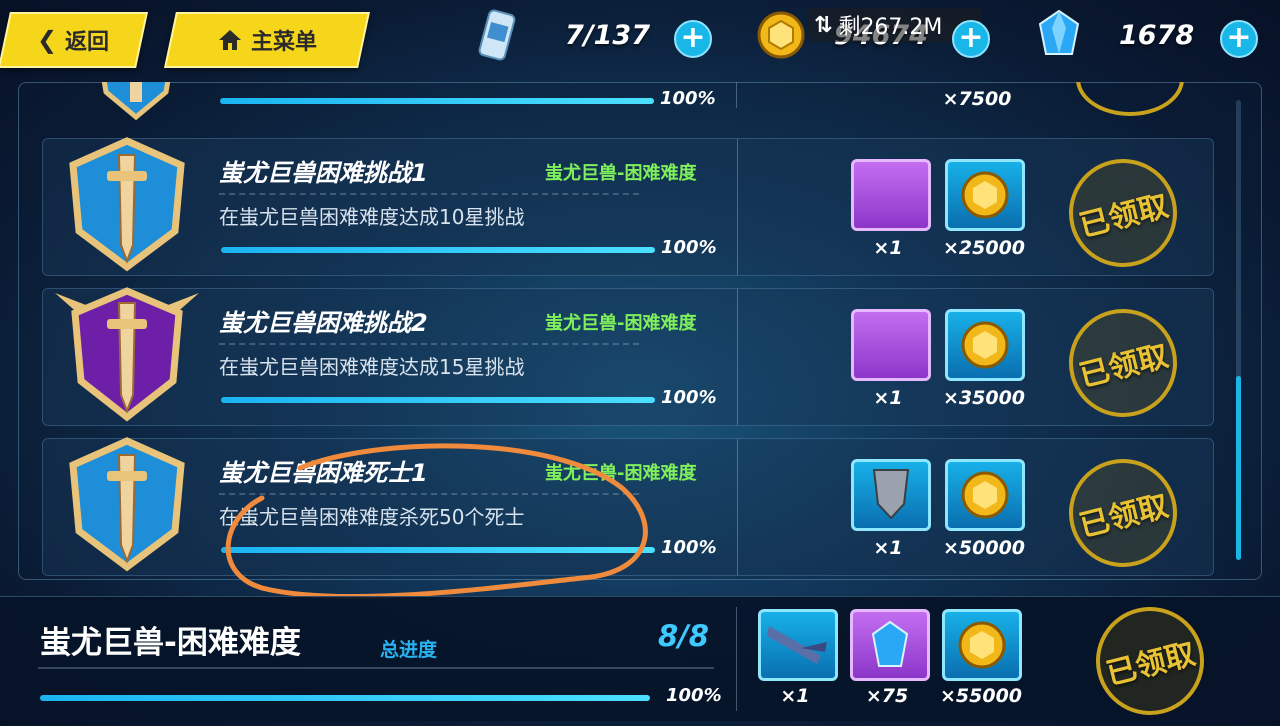  I want to click on sword-icon, so click(797, 645).